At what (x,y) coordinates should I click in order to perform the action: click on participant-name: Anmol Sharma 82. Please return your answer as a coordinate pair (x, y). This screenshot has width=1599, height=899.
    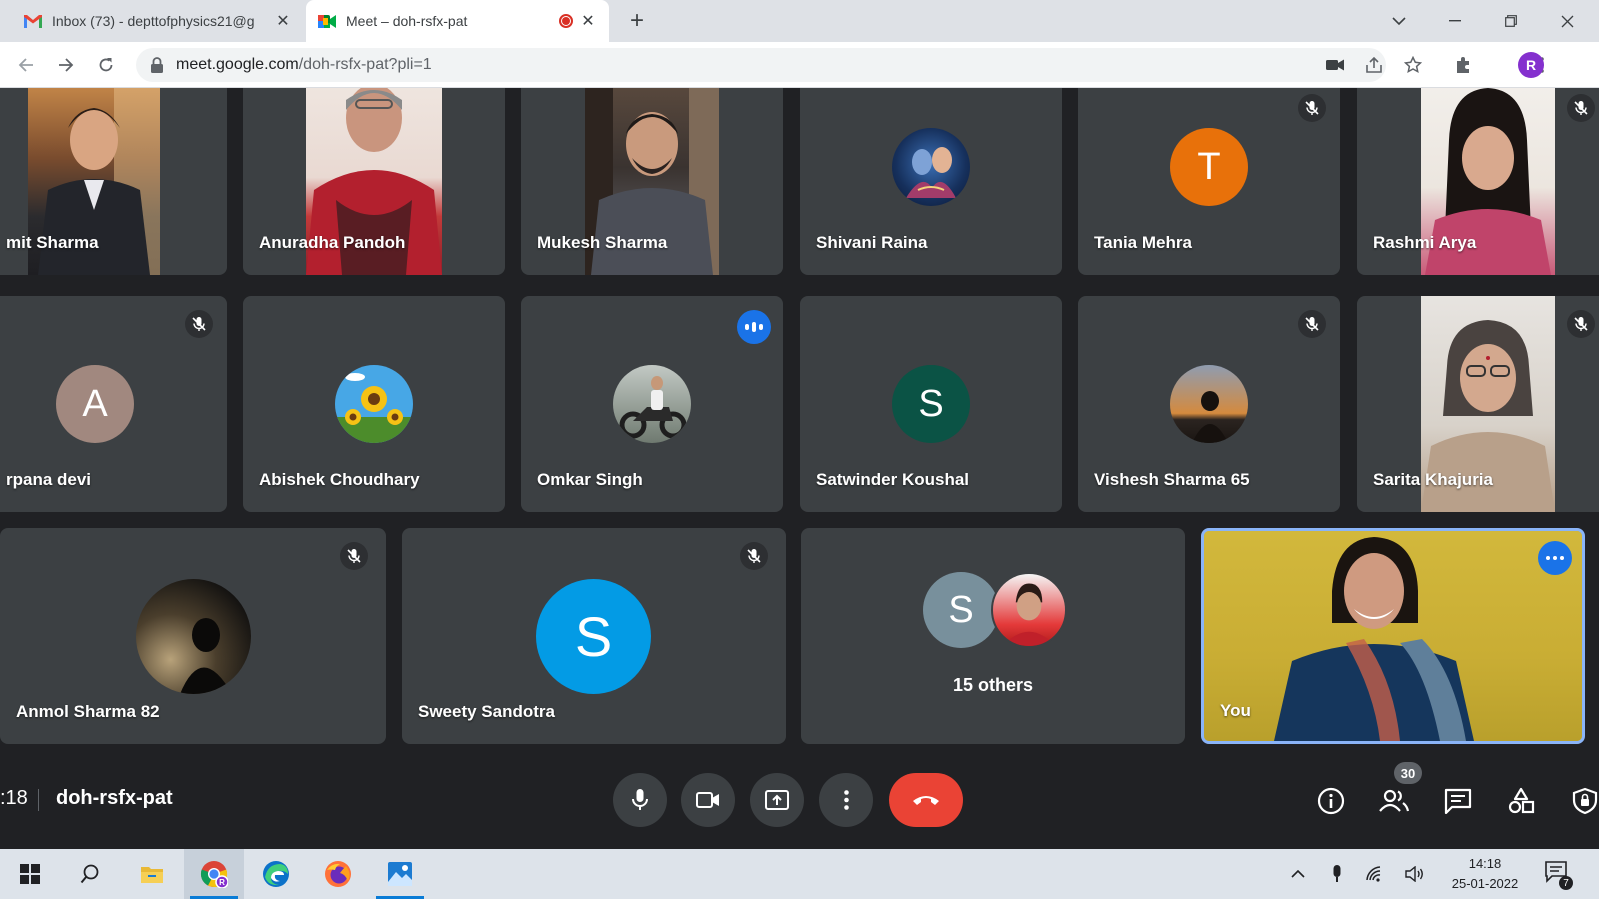
    Looking at the image, I should click on (88, 711).